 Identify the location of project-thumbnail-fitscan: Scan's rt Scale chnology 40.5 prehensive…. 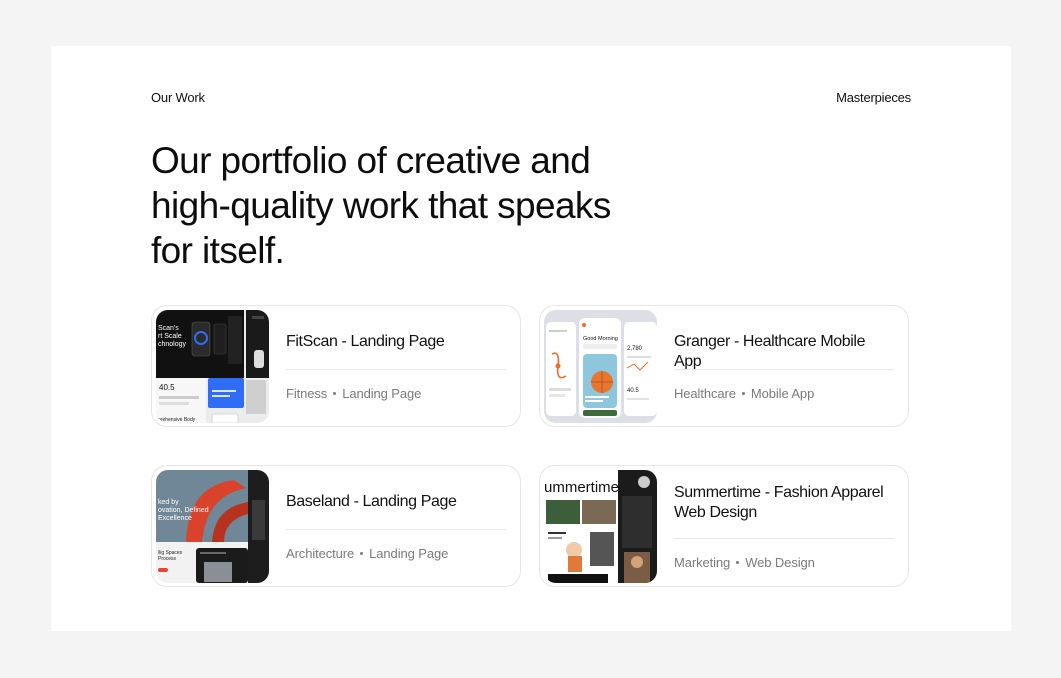
(212, 366).